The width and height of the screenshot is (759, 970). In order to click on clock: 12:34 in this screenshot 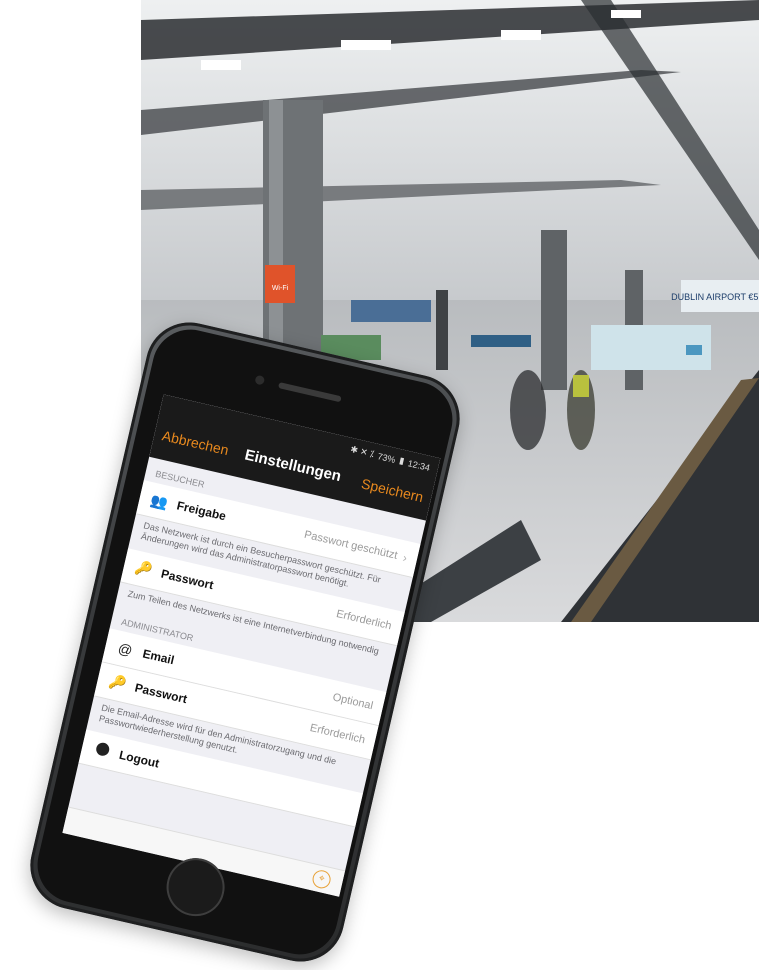, I will do `click(419, 465)`.